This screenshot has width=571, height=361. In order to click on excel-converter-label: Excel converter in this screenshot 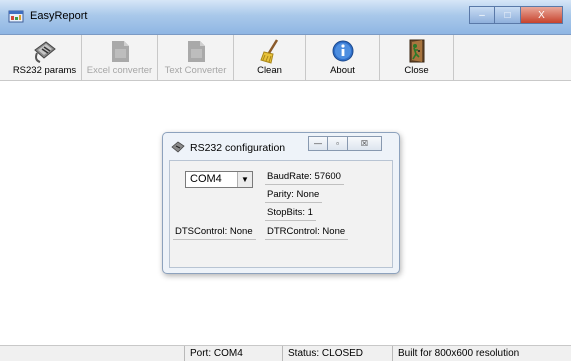, I will do `click(119, 70)`.